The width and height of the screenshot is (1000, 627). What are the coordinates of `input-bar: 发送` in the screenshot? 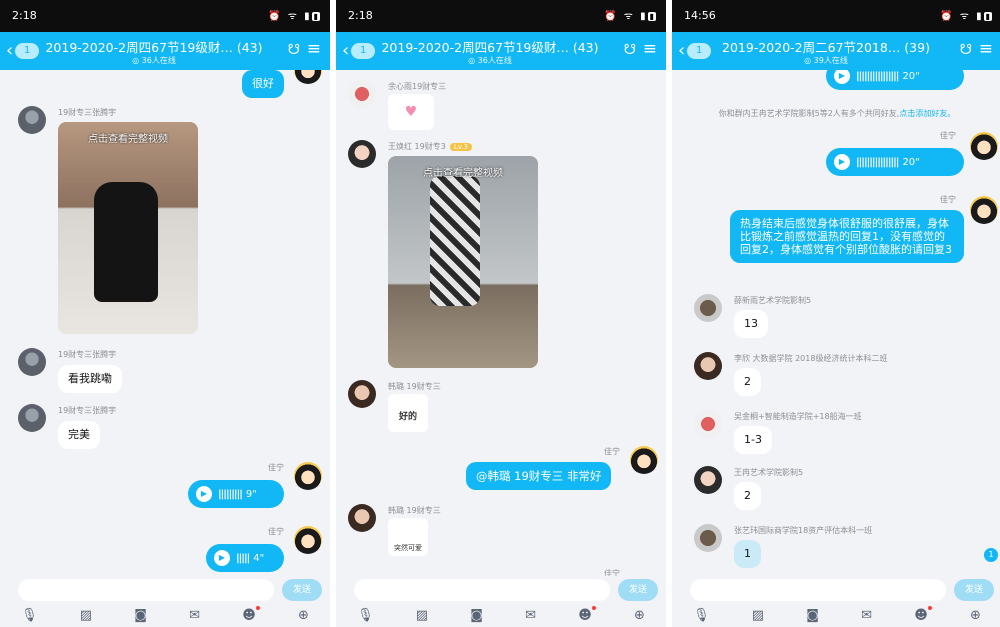 It's located at (501, 590).